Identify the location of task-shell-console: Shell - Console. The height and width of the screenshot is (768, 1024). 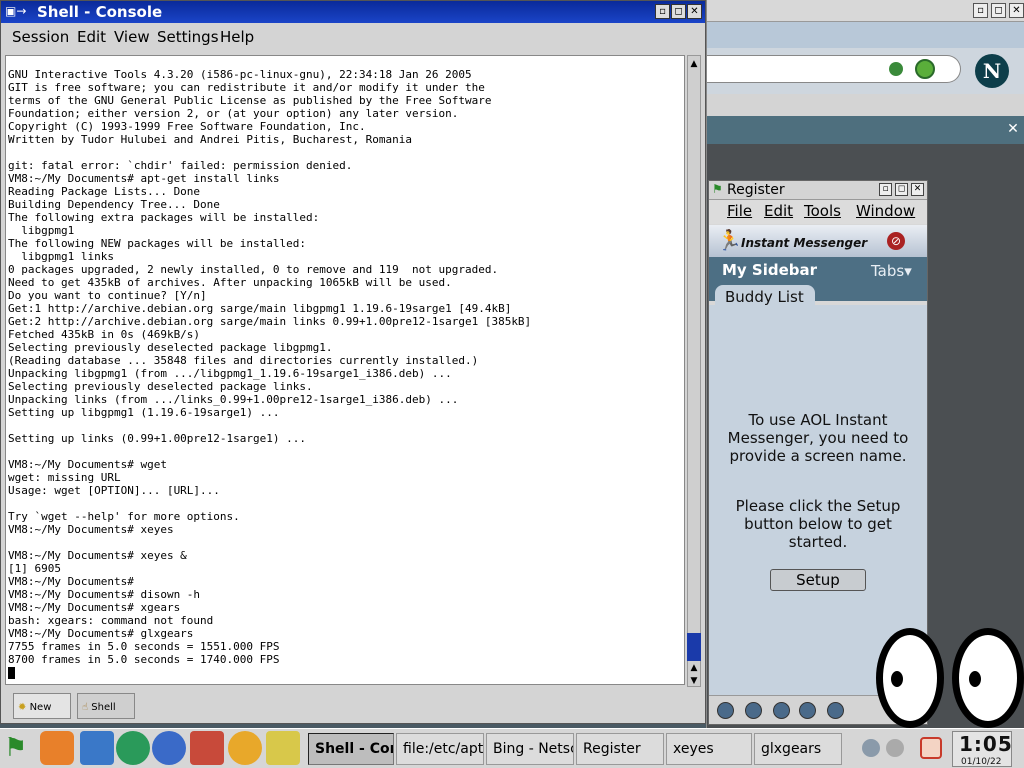
(351, 749).